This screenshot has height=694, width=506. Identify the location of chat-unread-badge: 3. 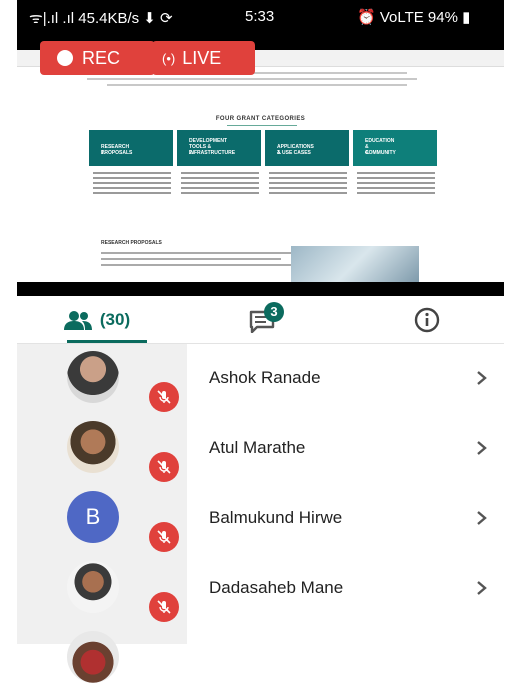
(274, 312).